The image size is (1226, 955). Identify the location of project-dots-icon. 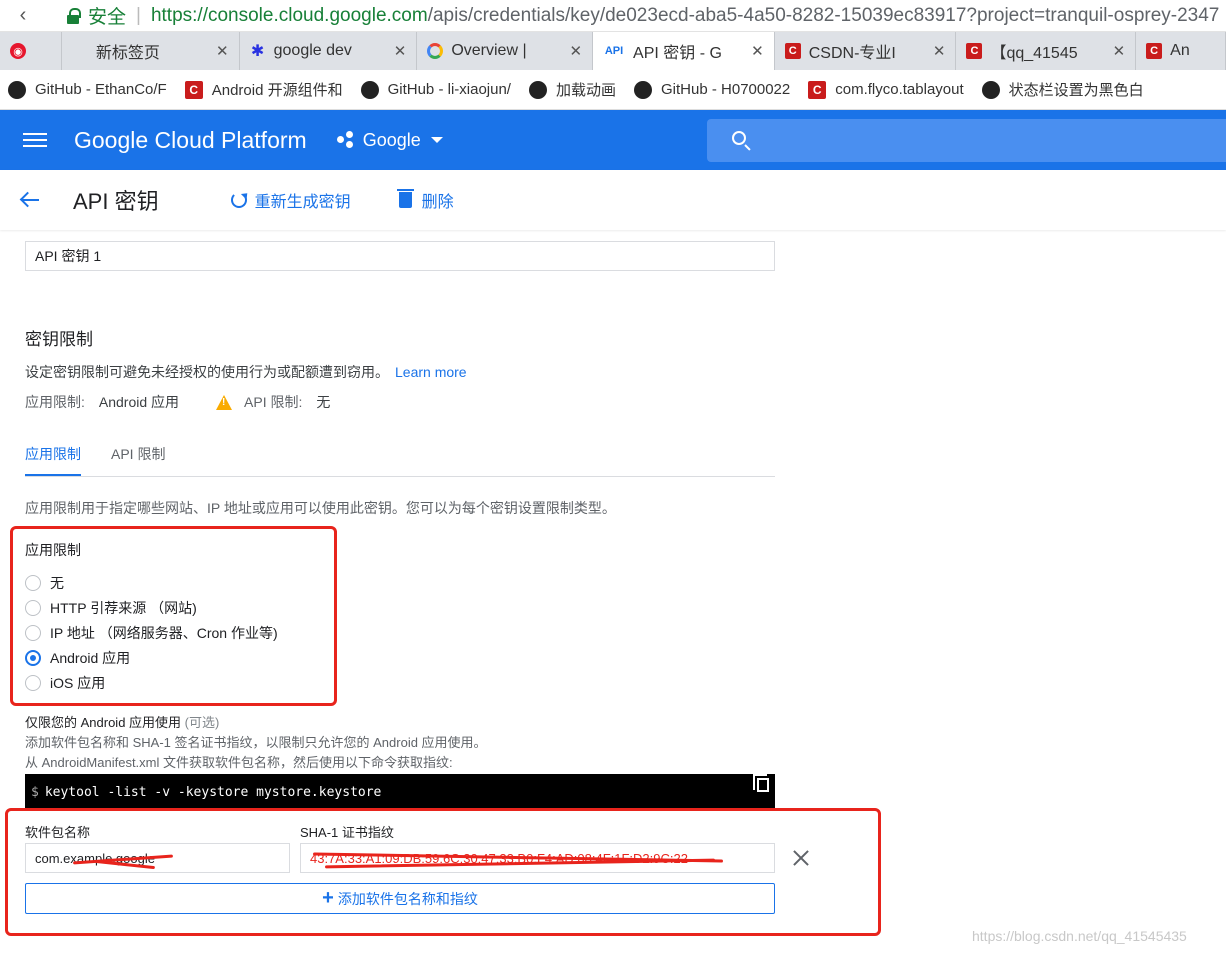
(345, 140).